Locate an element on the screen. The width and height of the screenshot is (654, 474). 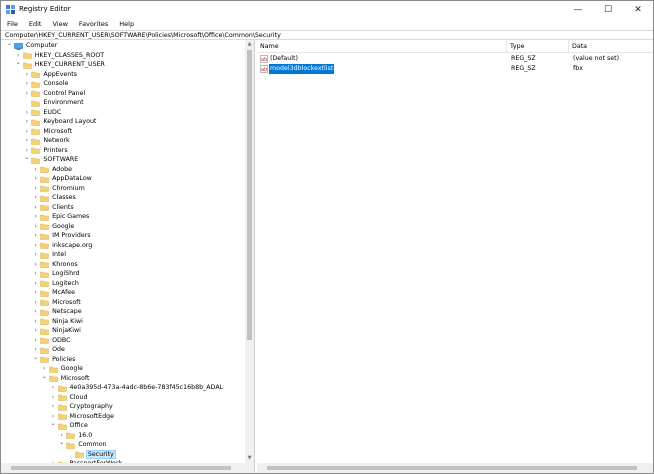
menu-view: View is located at coordinates (59, 24).